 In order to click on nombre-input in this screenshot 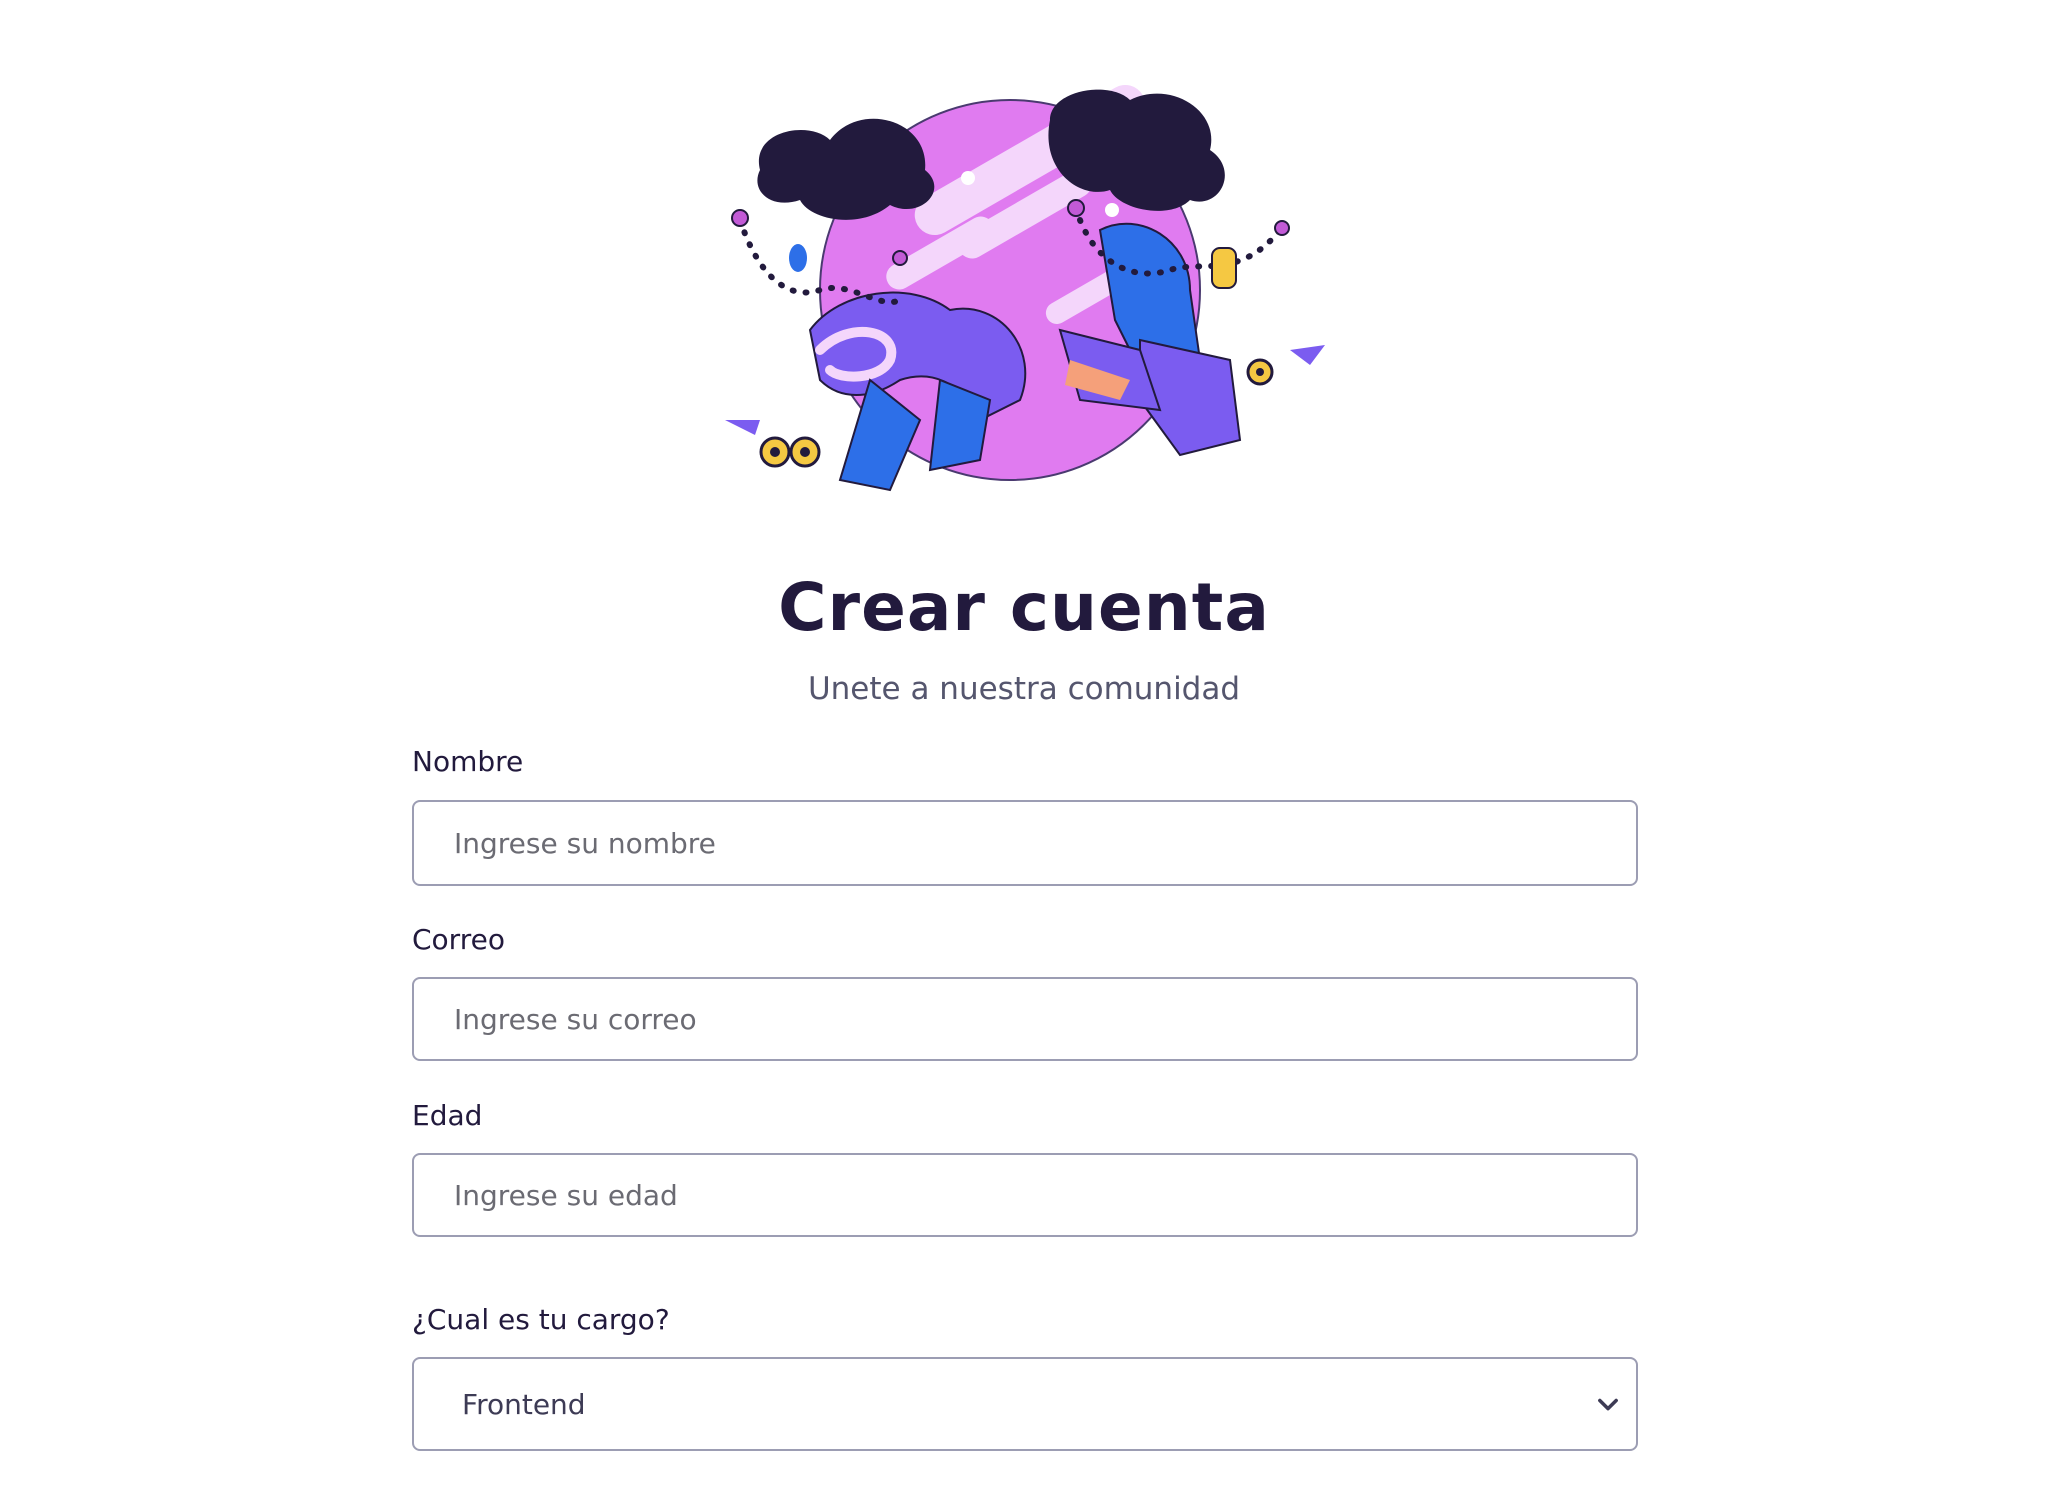, I will do `click(1025, 843)`.